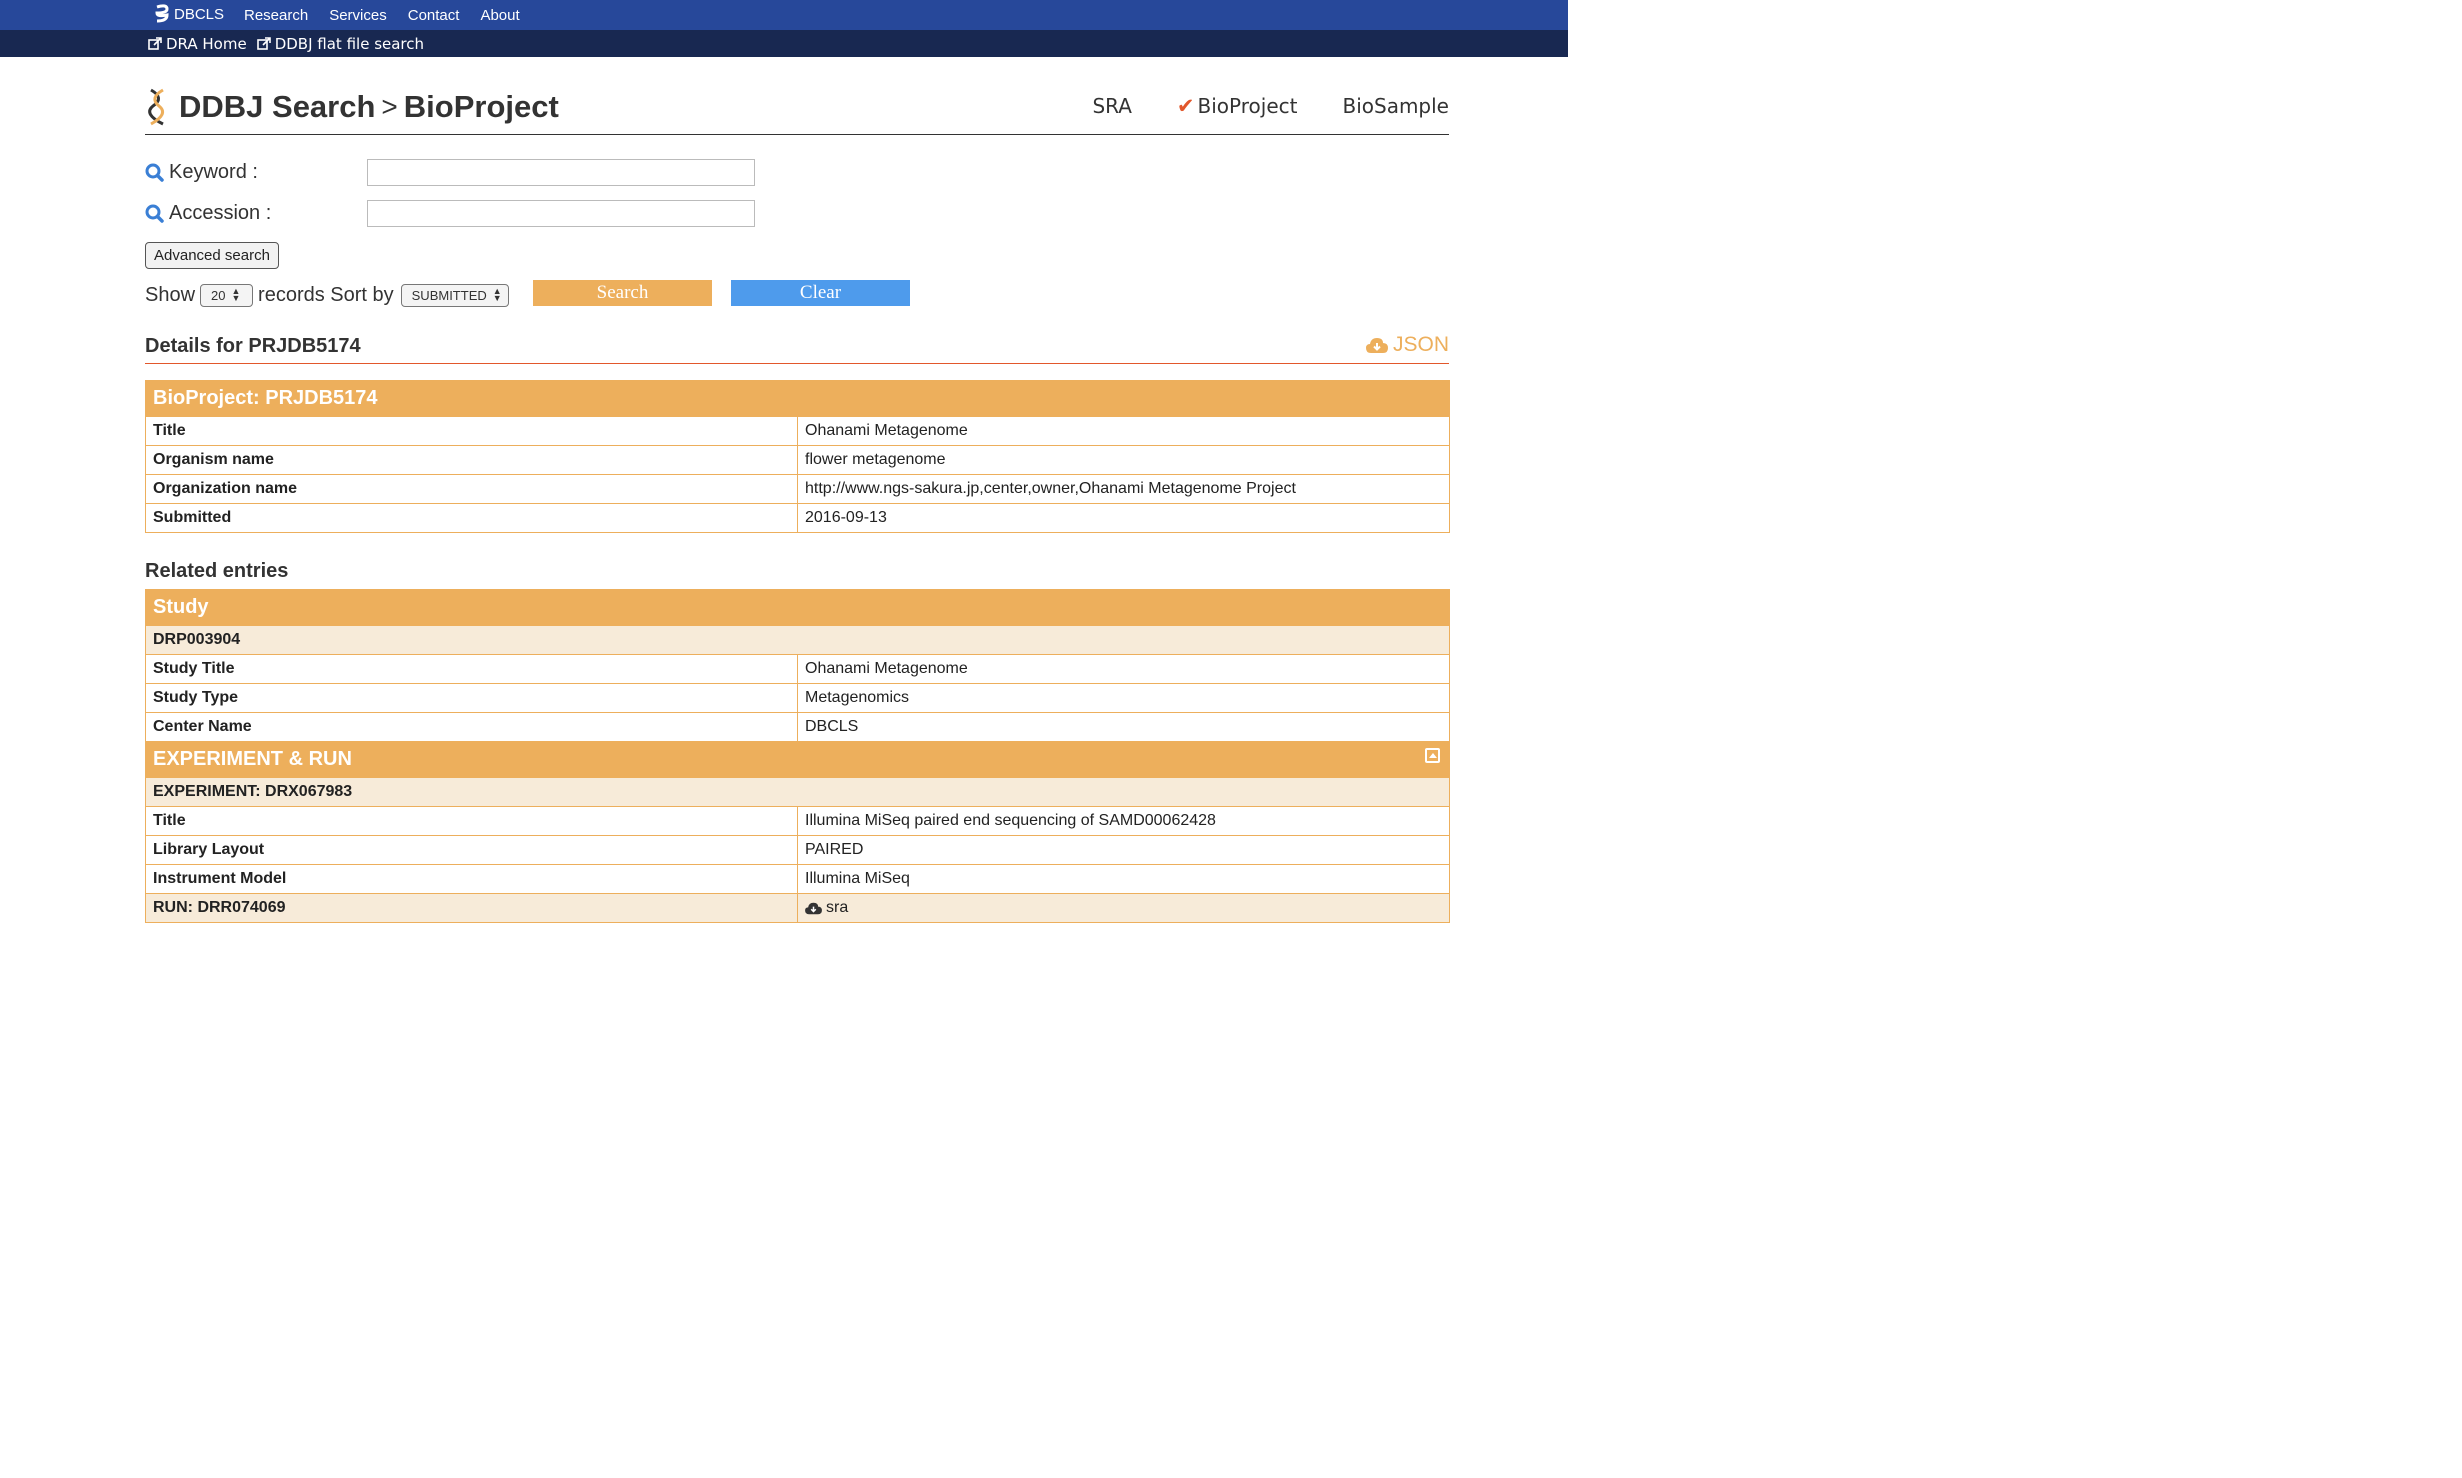 The width and height of the screenshot is (2462, 1478). I want to click on row-key: Center Name, so click(471, 727).